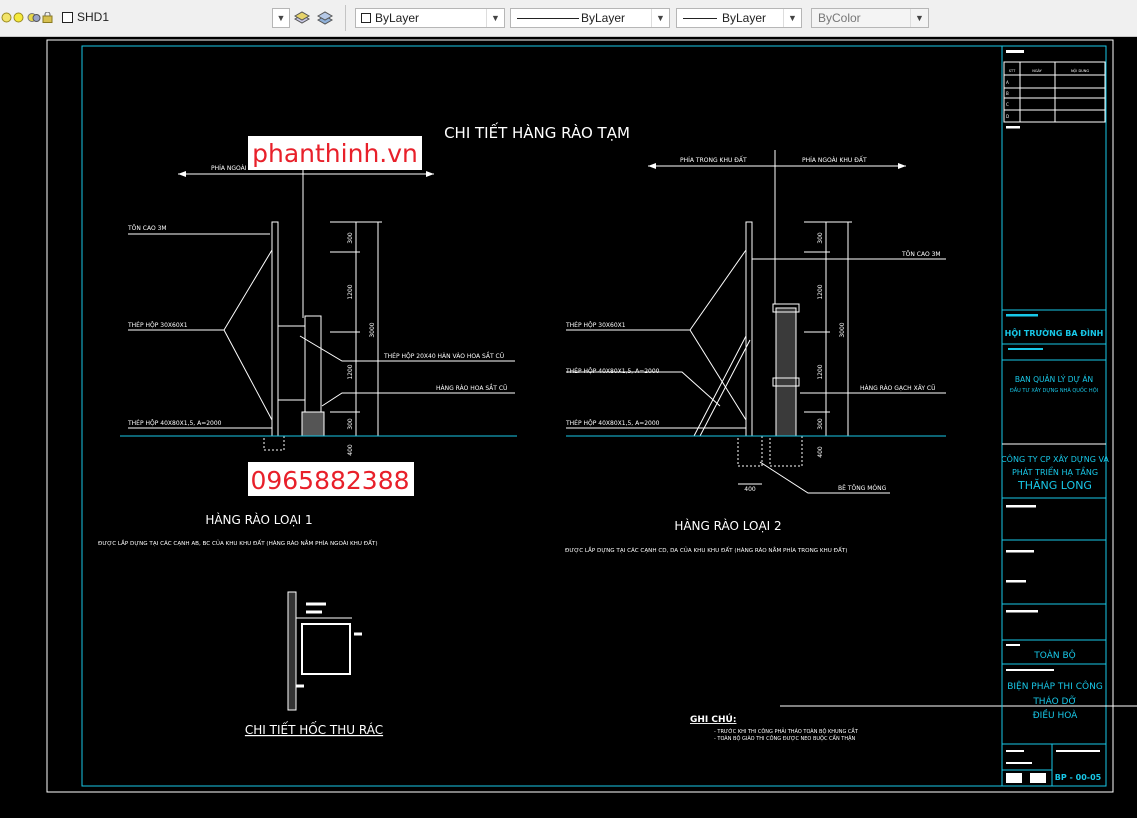 This screenshot has height=818, width=1137. What do you see at coordinates (147, 228) in the screenshot?
I see `fence1-label-ton: TÔN CAO 3M` at bounding box center [147, 228].